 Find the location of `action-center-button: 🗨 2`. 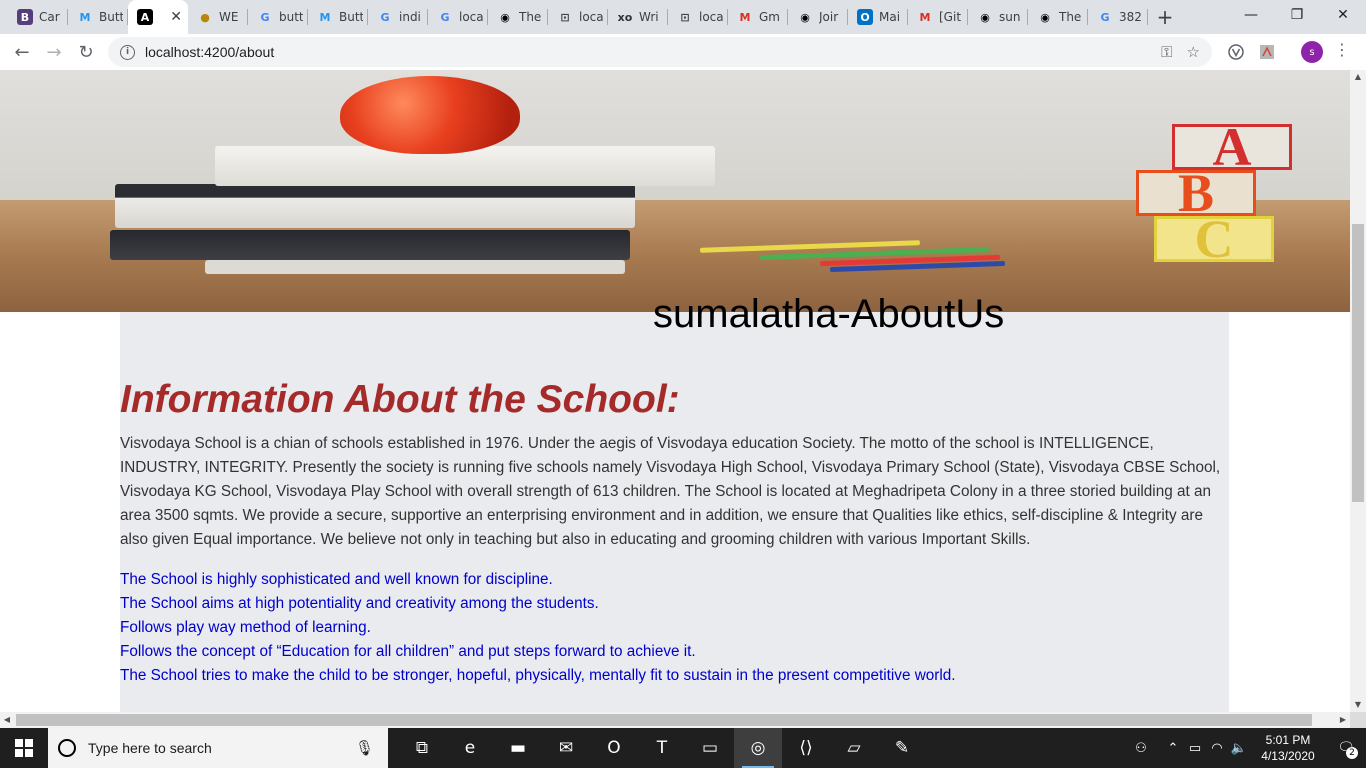

action-center-button: 🗨 2 is located at coordinates (1346, 748).